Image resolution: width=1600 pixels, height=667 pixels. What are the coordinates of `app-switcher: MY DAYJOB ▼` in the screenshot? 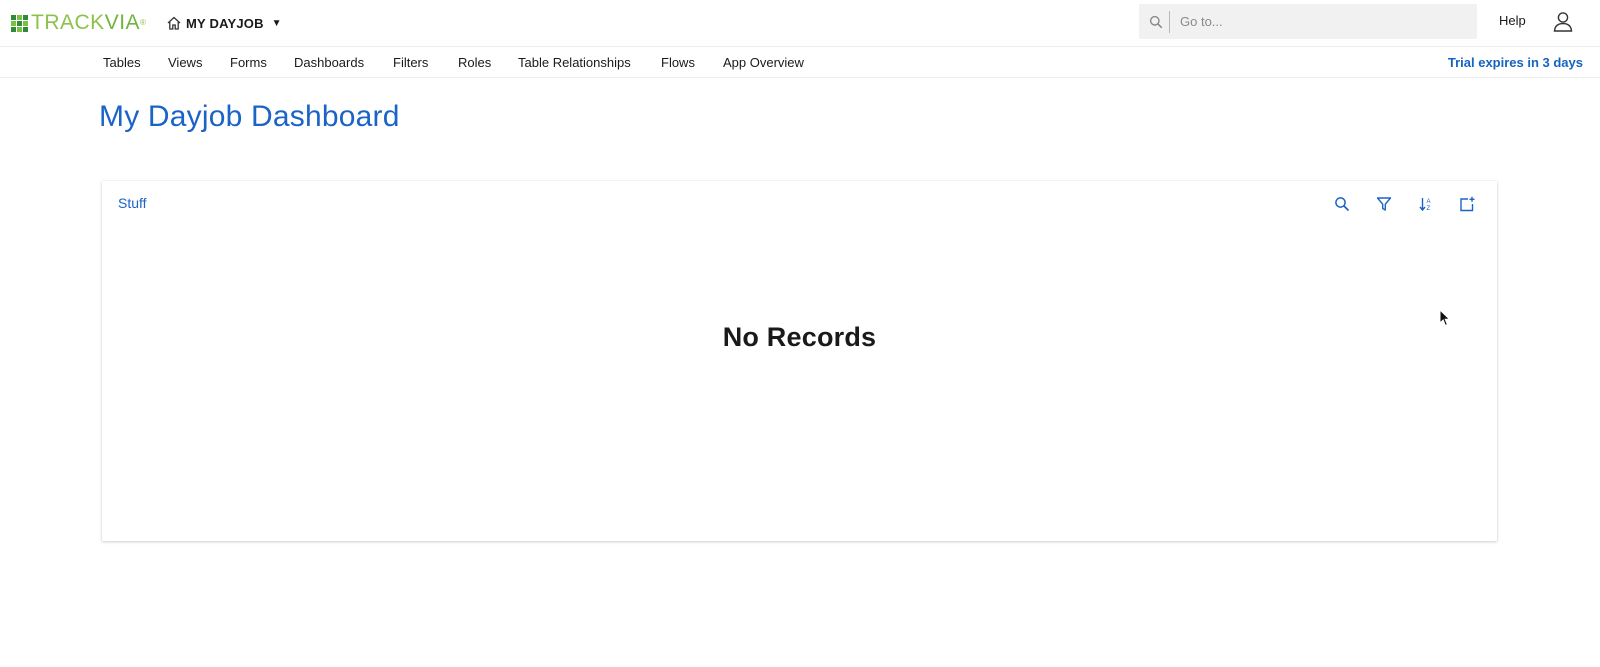 It's located at (224, 23).